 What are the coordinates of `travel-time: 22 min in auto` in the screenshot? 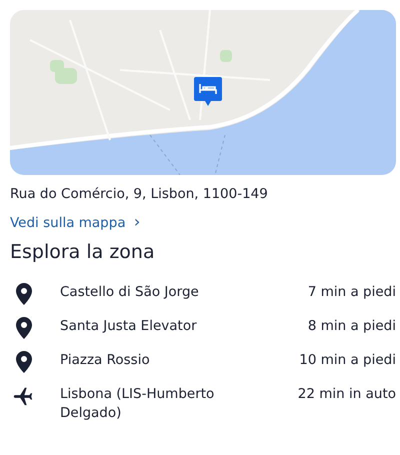 It's located at (347, 394).